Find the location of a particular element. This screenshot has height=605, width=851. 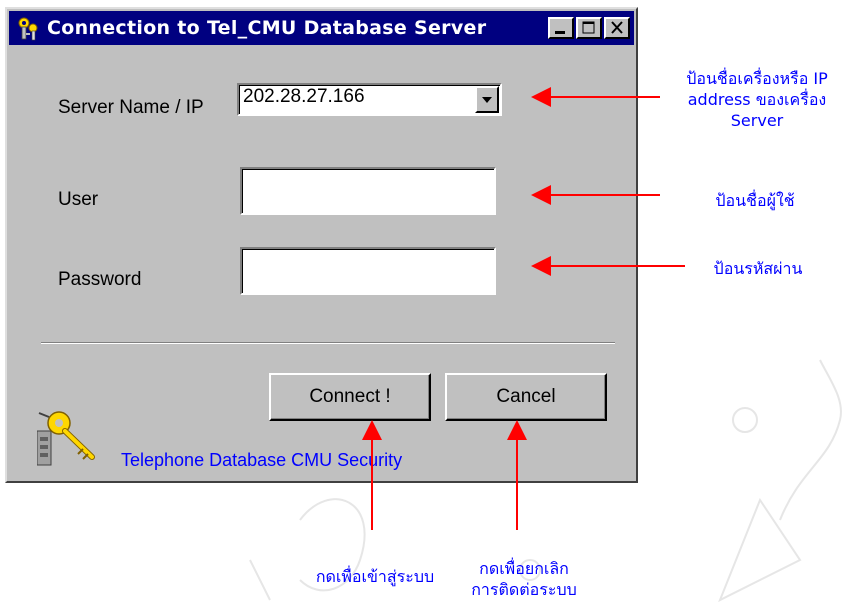

password-note: ป้อนรหัสผ่าน is located at coordinates (758, 268).